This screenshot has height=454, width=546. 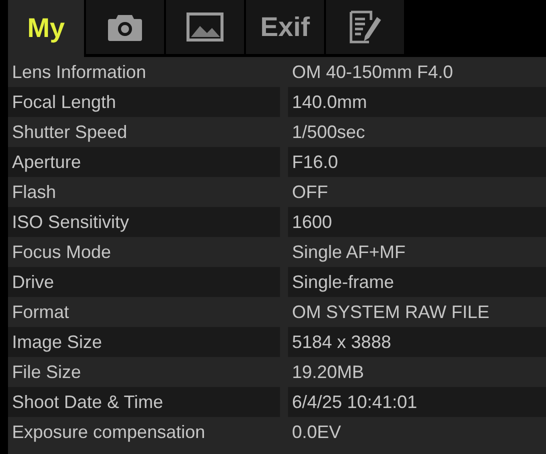 What do you see at coordinates (46, 28) in the screenshot?
I see `tab: My` at bounding box center [46, 28].